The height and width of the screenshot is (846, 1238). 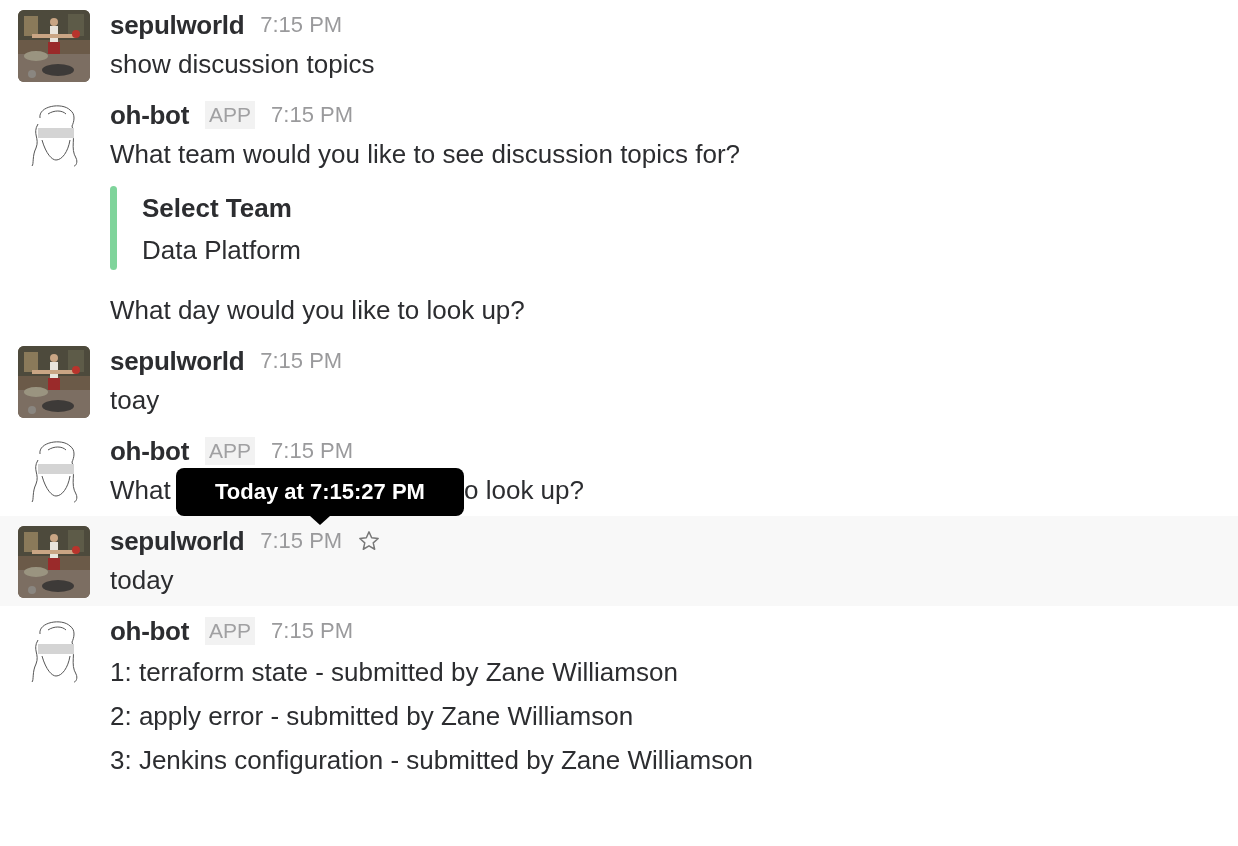 I want to click on message-text: What team would you like to see discussion topics for?, so click(x=426, y=154).